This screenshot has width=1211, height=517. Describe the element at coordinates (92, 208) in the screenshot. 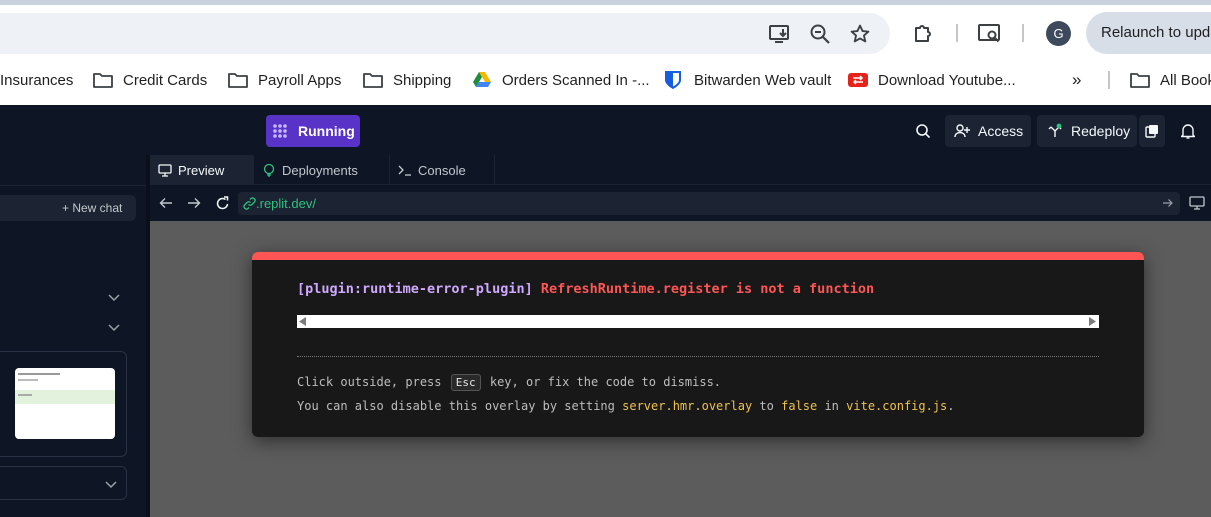

I see `new-chat-button: + New chat` at that location.